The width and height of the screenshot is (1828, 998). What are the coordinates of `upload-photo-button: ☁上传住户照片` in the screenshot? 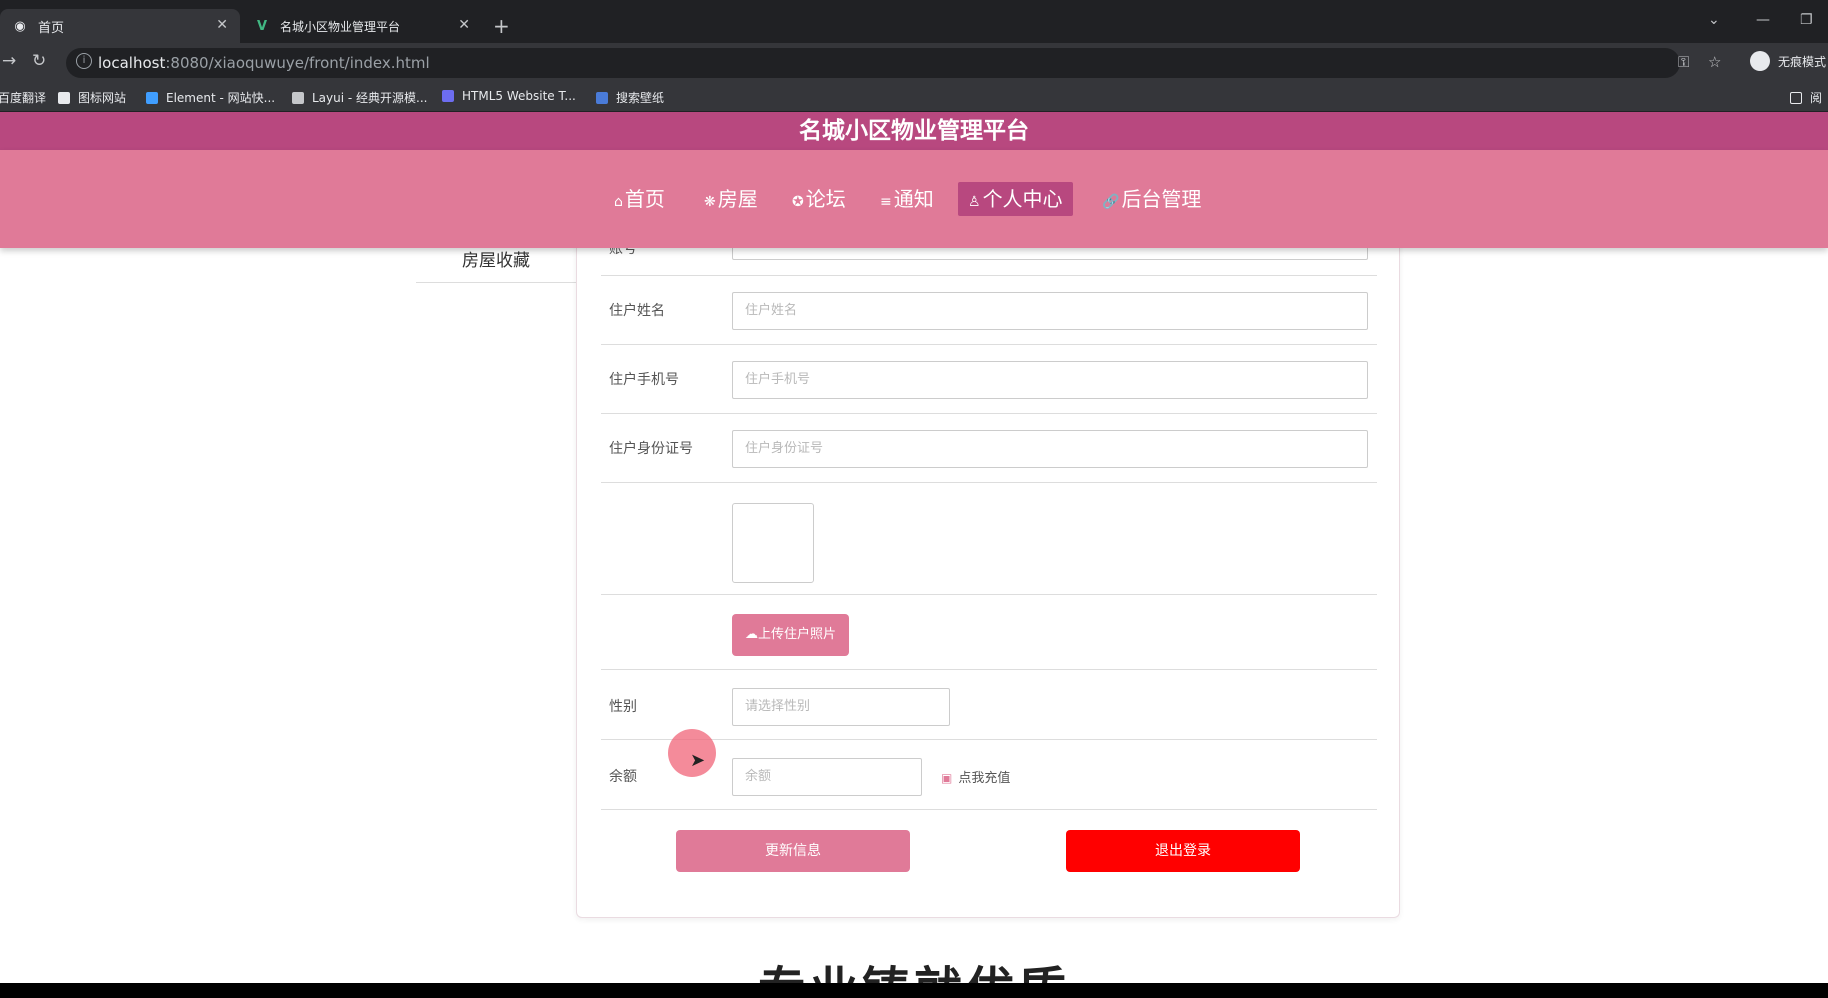 It's located at (790, 635).